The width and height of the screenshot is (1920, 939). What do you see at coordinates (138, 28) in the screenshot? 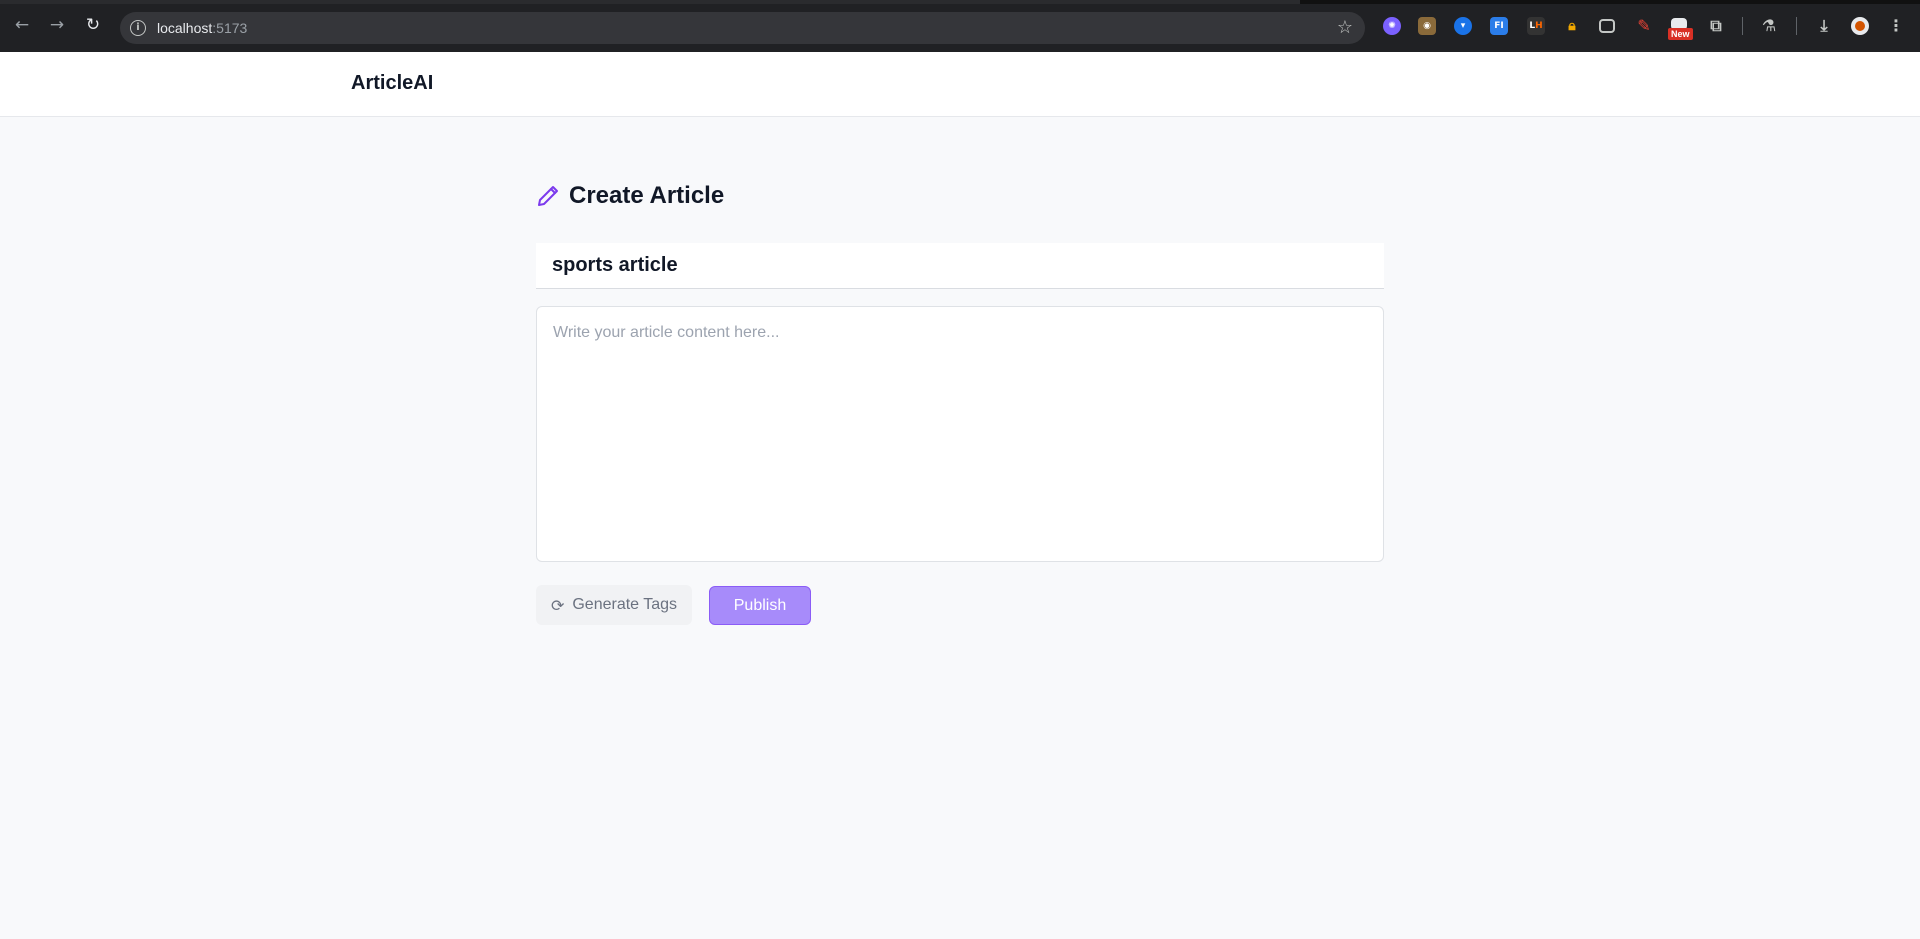
I see `site-info-icon: i` at bounding box center [138, 28].